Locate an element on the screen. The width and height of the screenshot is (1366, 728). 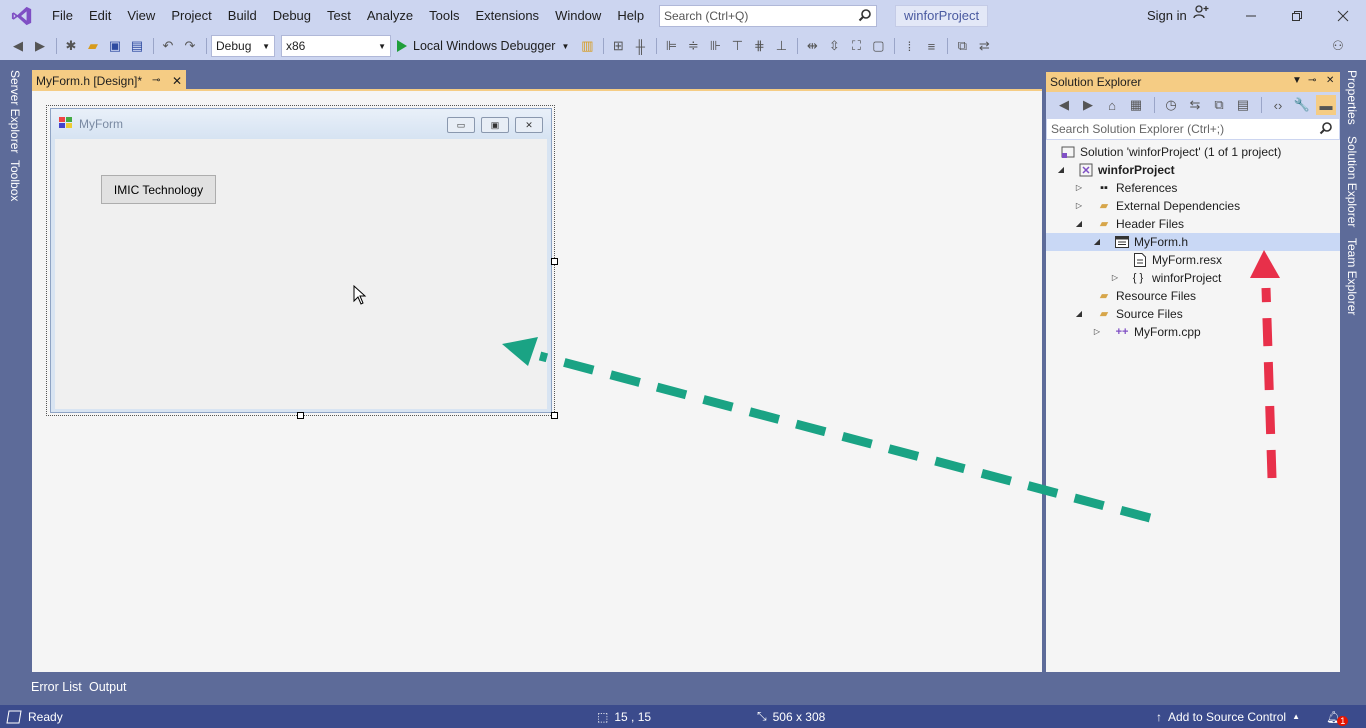
preview-selected-items-icon: ▬ is located at coordinates (1326, 105).